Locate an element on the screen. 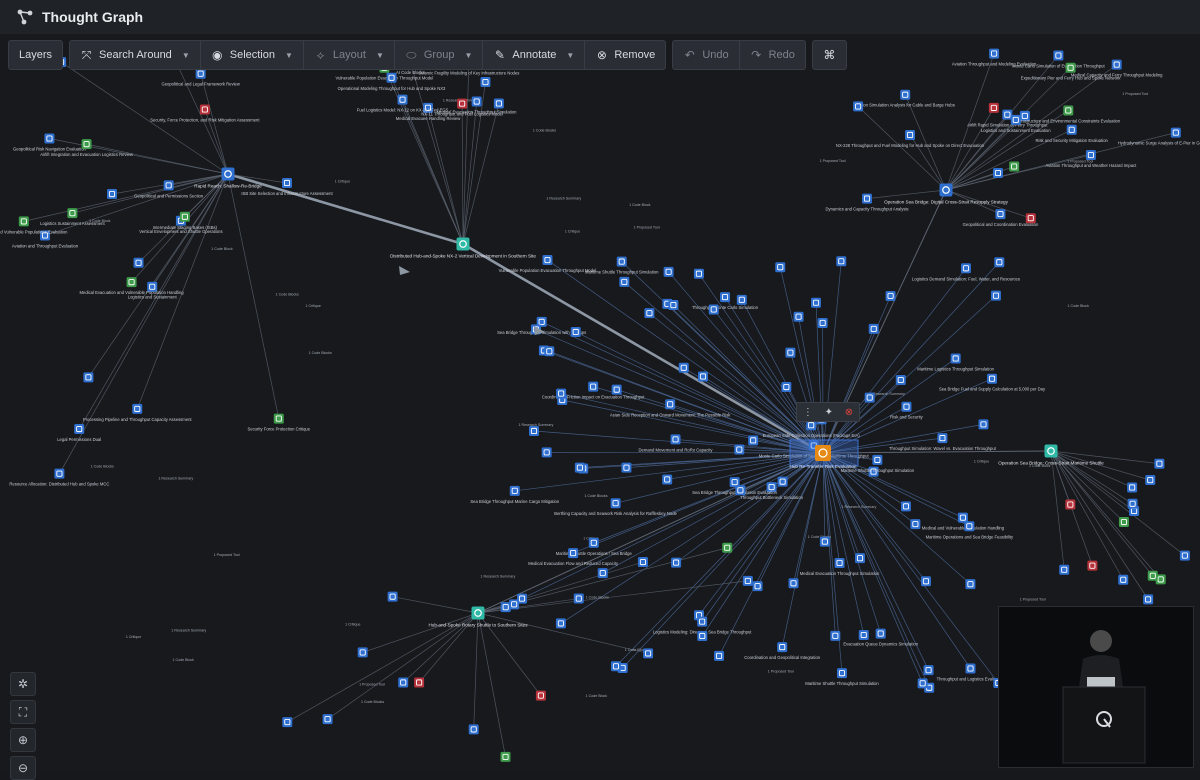  search-around-button: ⤧ Search Around ▼ is located at coordinates (135, 55).